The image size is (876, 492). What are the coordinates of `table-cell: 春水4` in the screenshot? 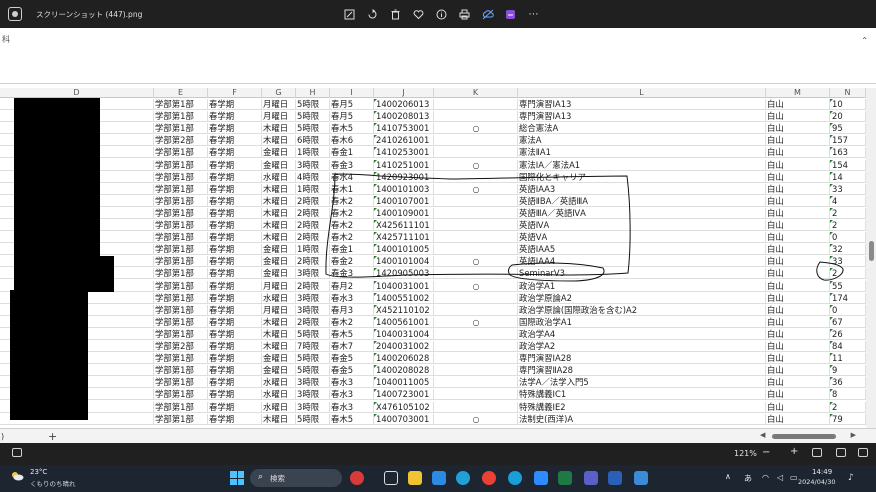 It's located at (352, 177).